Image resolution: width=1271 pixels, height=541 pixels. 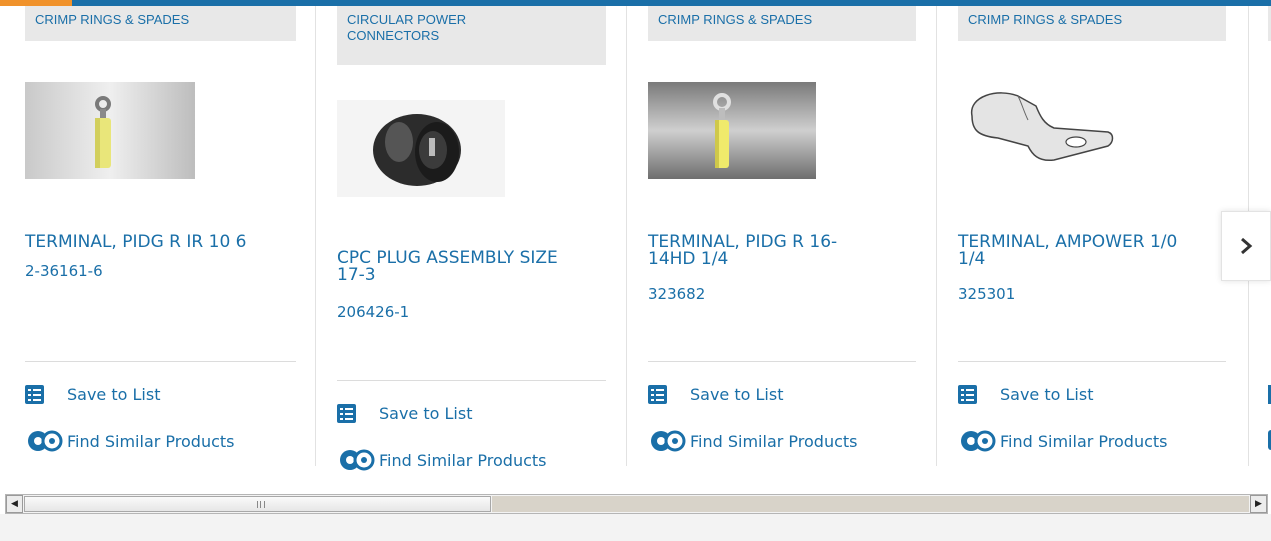 What do you see at coordinates (870, 504) in the screenshot?
I see `scrollbar-track` at bounding box center [870, 504].